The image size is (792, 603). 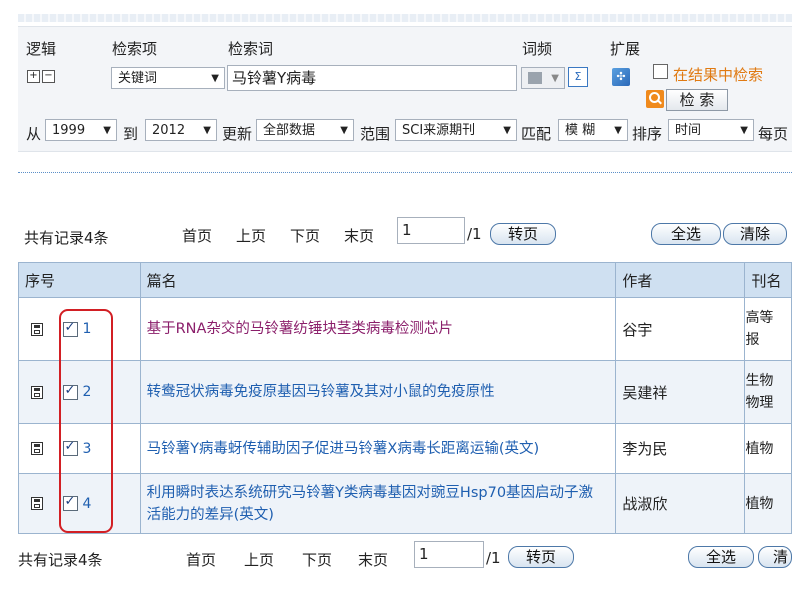 What do you see at coordinates (711, 130) in the screenshot?
I see `sort-select: 时间 ▼` at bounding box center [711, 130].